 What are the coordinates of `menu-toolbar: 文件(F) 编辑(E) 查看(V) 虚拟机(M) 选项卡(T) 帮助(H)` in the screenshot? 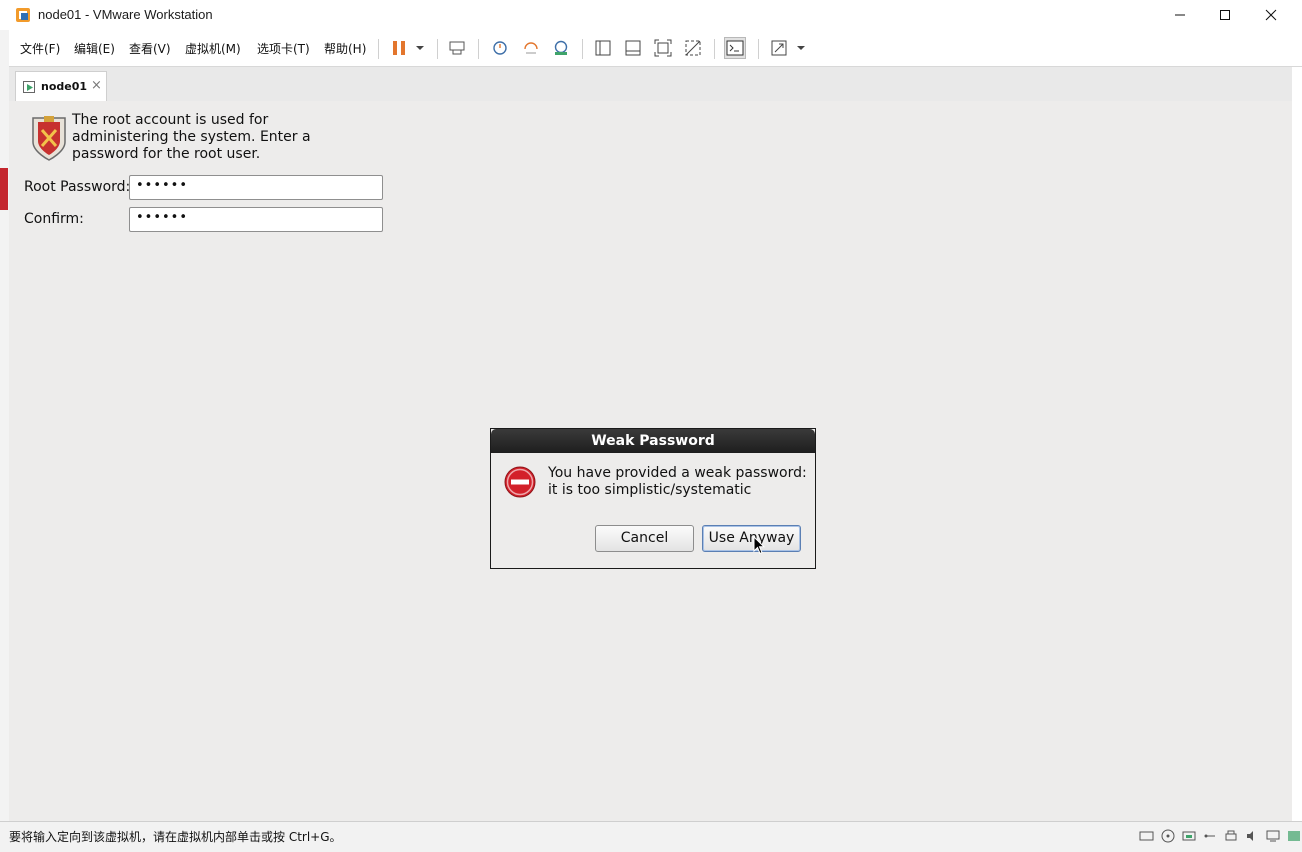 It's located at (655, 48).